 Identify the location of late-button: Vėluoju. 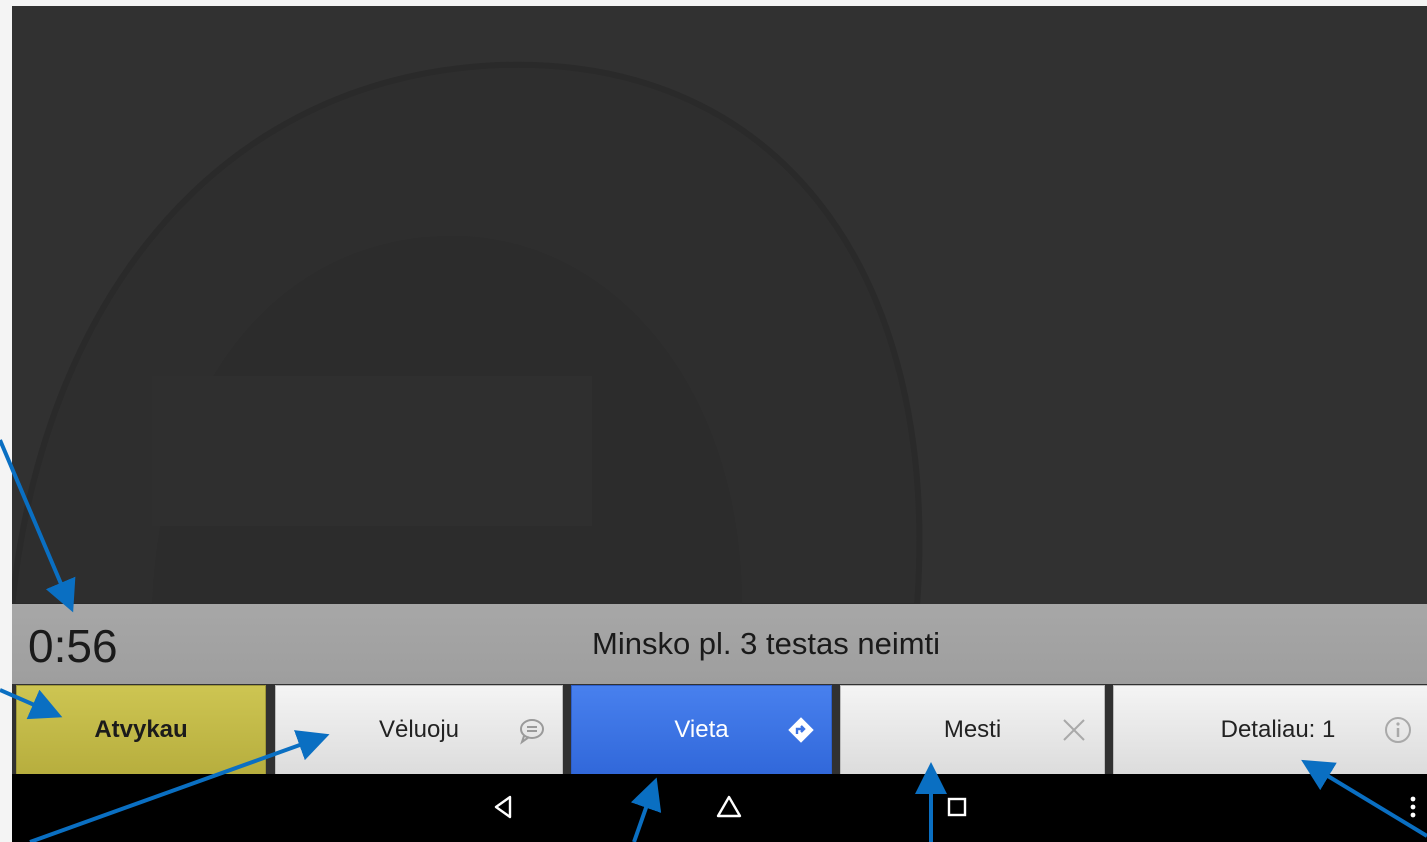
(419, 730).